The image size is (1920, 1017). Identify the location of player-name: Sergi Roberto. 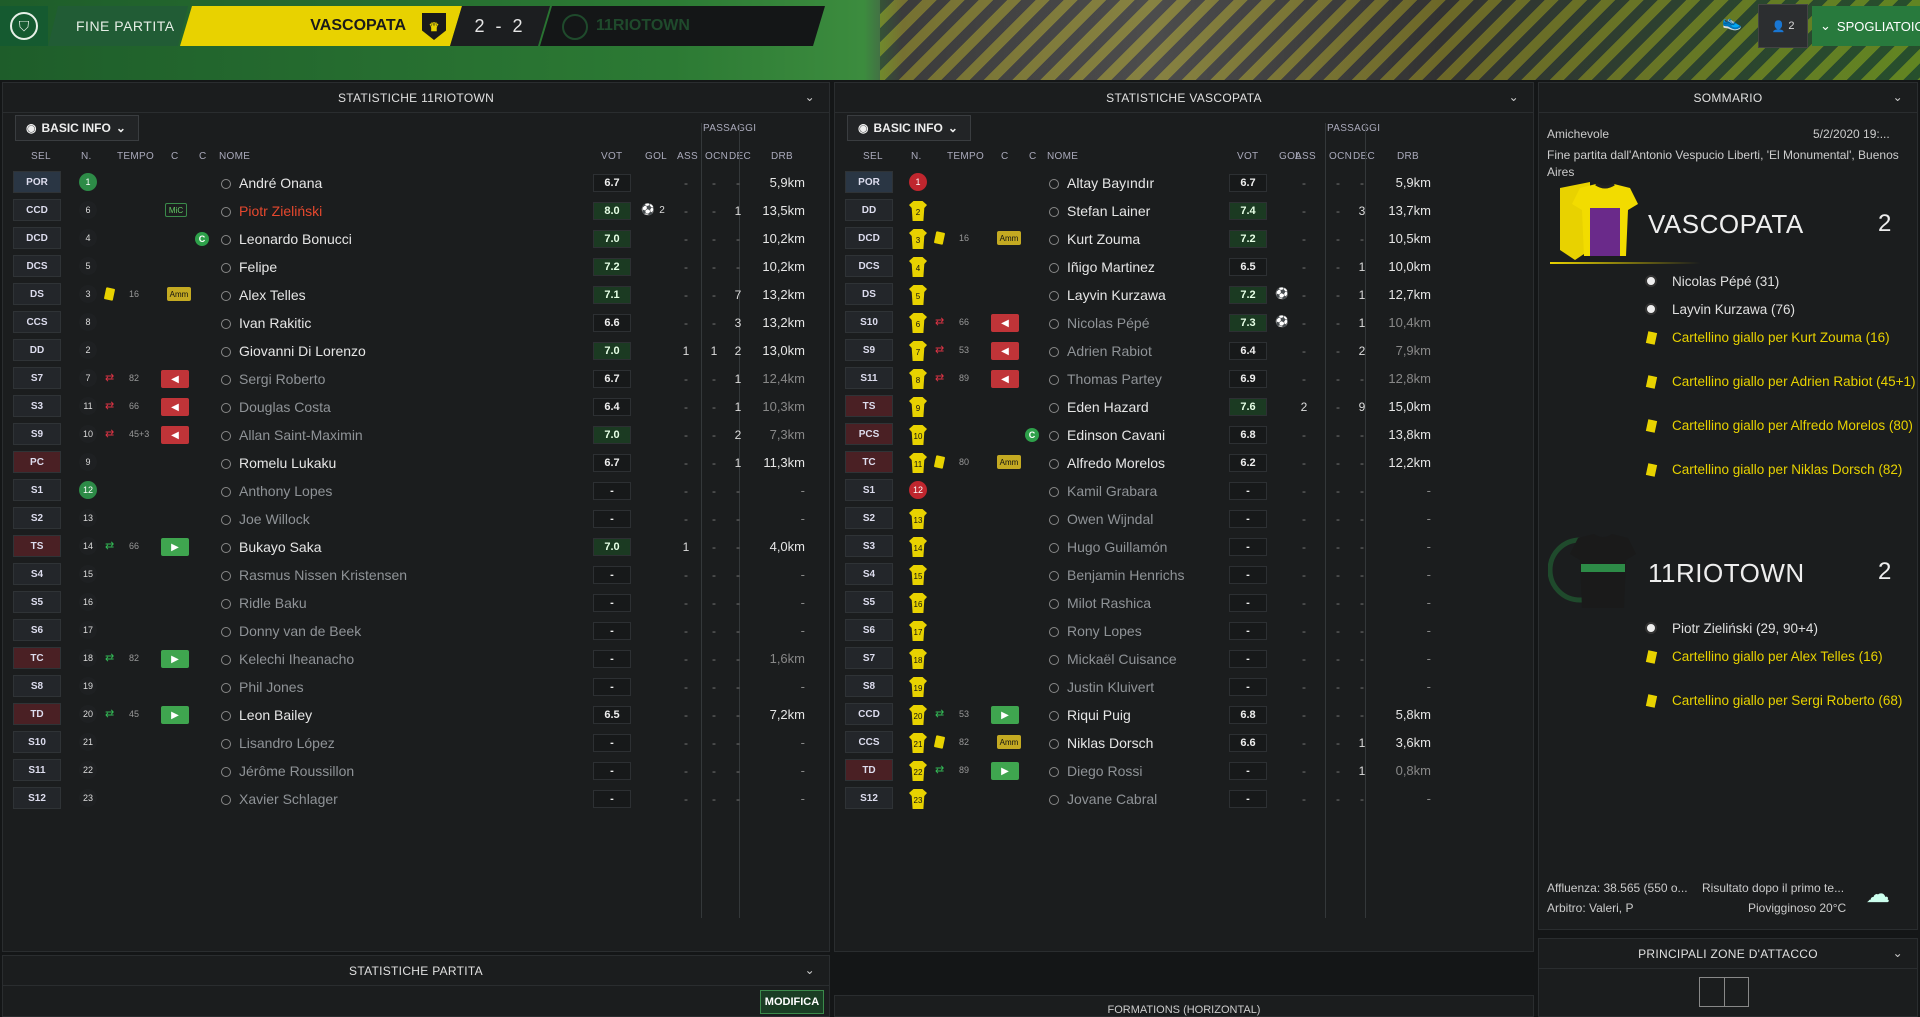
(282, 379).